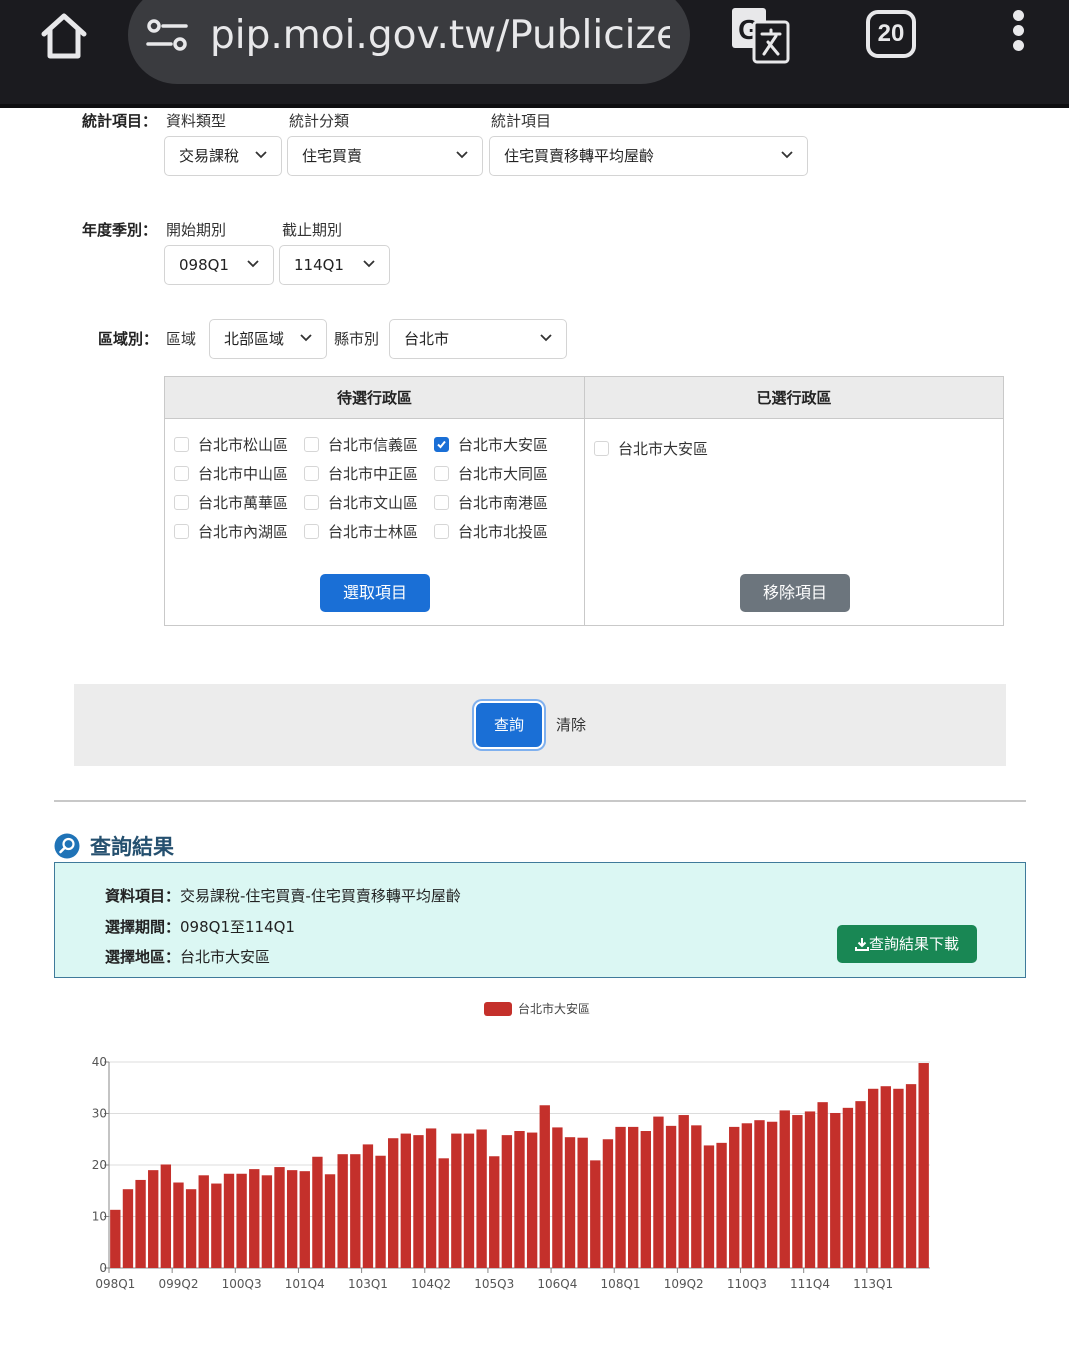 The image size is (1069, 1354). I want to click on remove-districts-button: 移除項目, so click(795, 593).